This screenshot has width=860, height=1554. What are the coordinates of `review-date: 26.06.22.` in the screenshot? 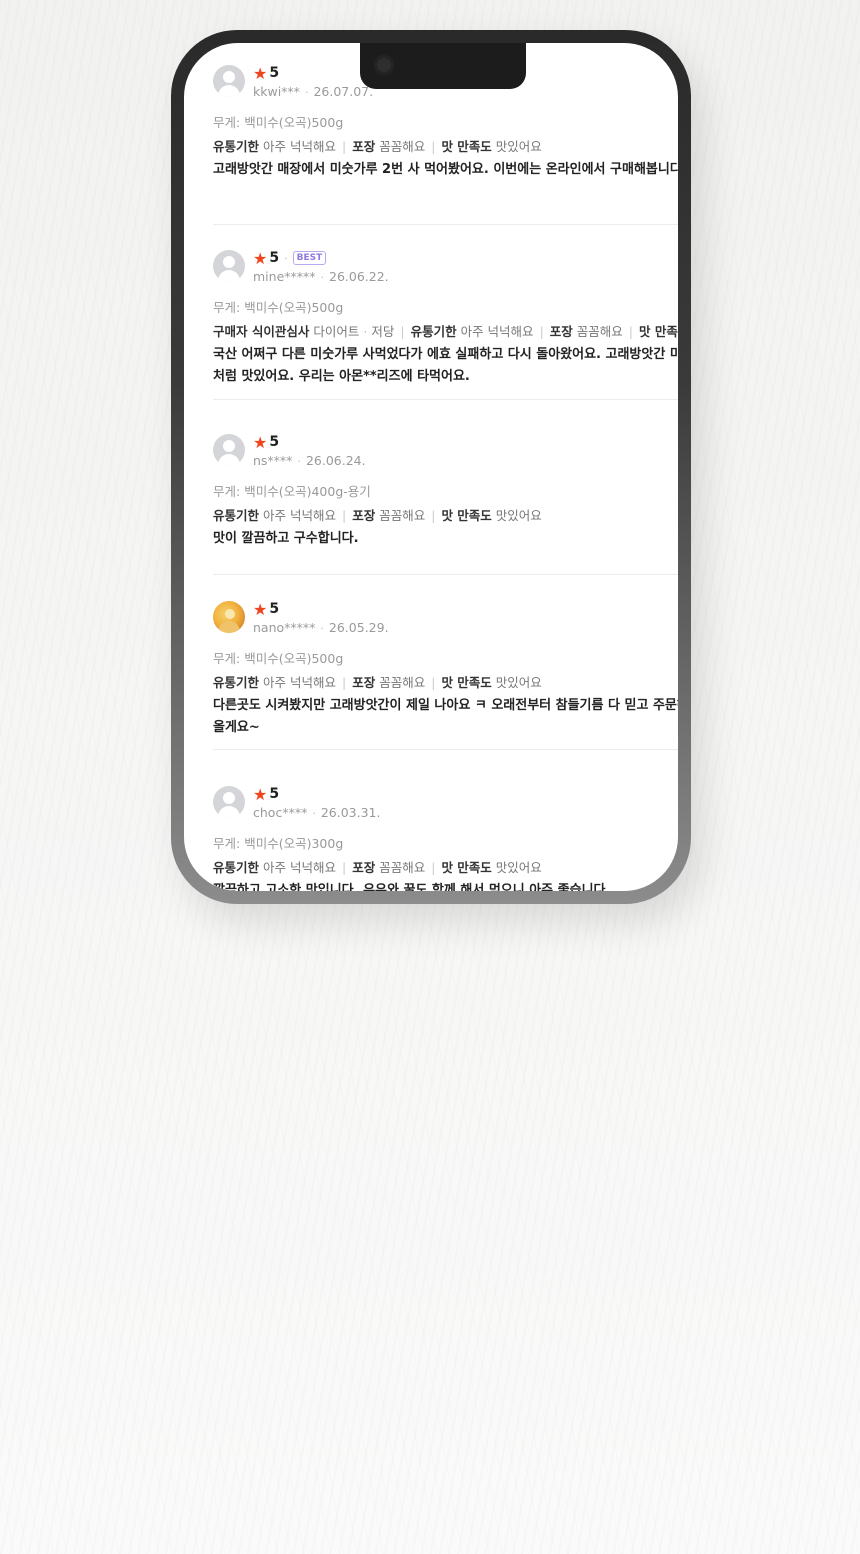 It's located at (359, 276).